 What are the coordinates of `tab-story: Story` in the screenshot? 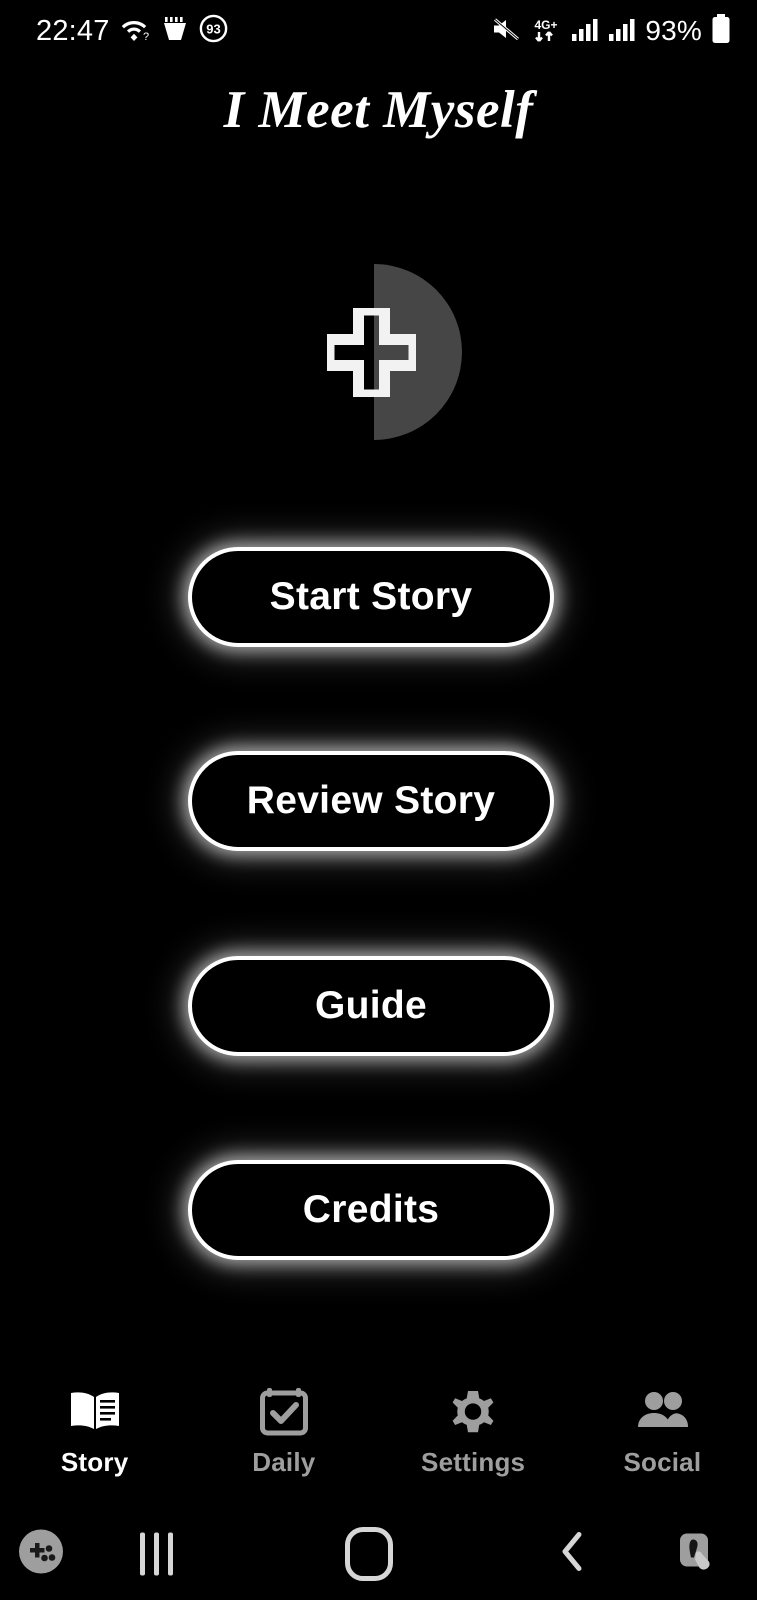 It's located at (94, 1433).